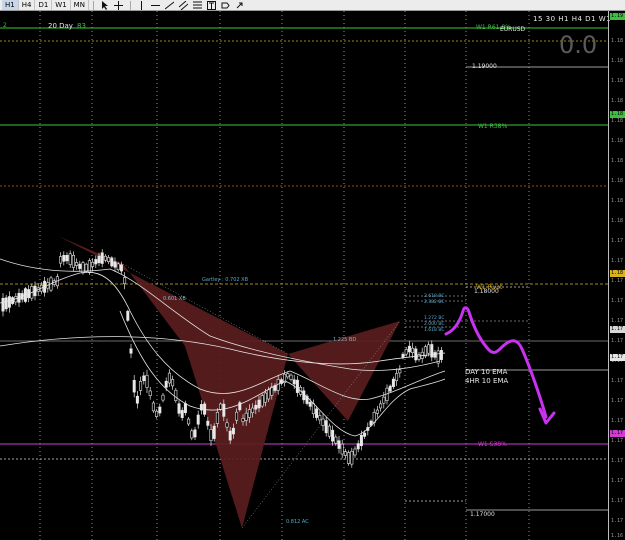 The height and width of the screenshot is (540, 625). What do you see at coordinates (5, 25) in the screenshot?
I see `indicator-prefix: 2` at bounding box center [5, 25].